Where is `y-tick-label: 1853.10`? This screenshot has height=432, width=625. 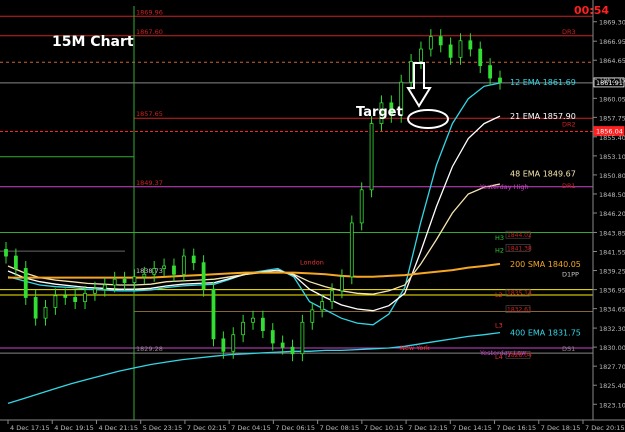 y-tick-label: 1853.10 is located at coordinates (612, 157).